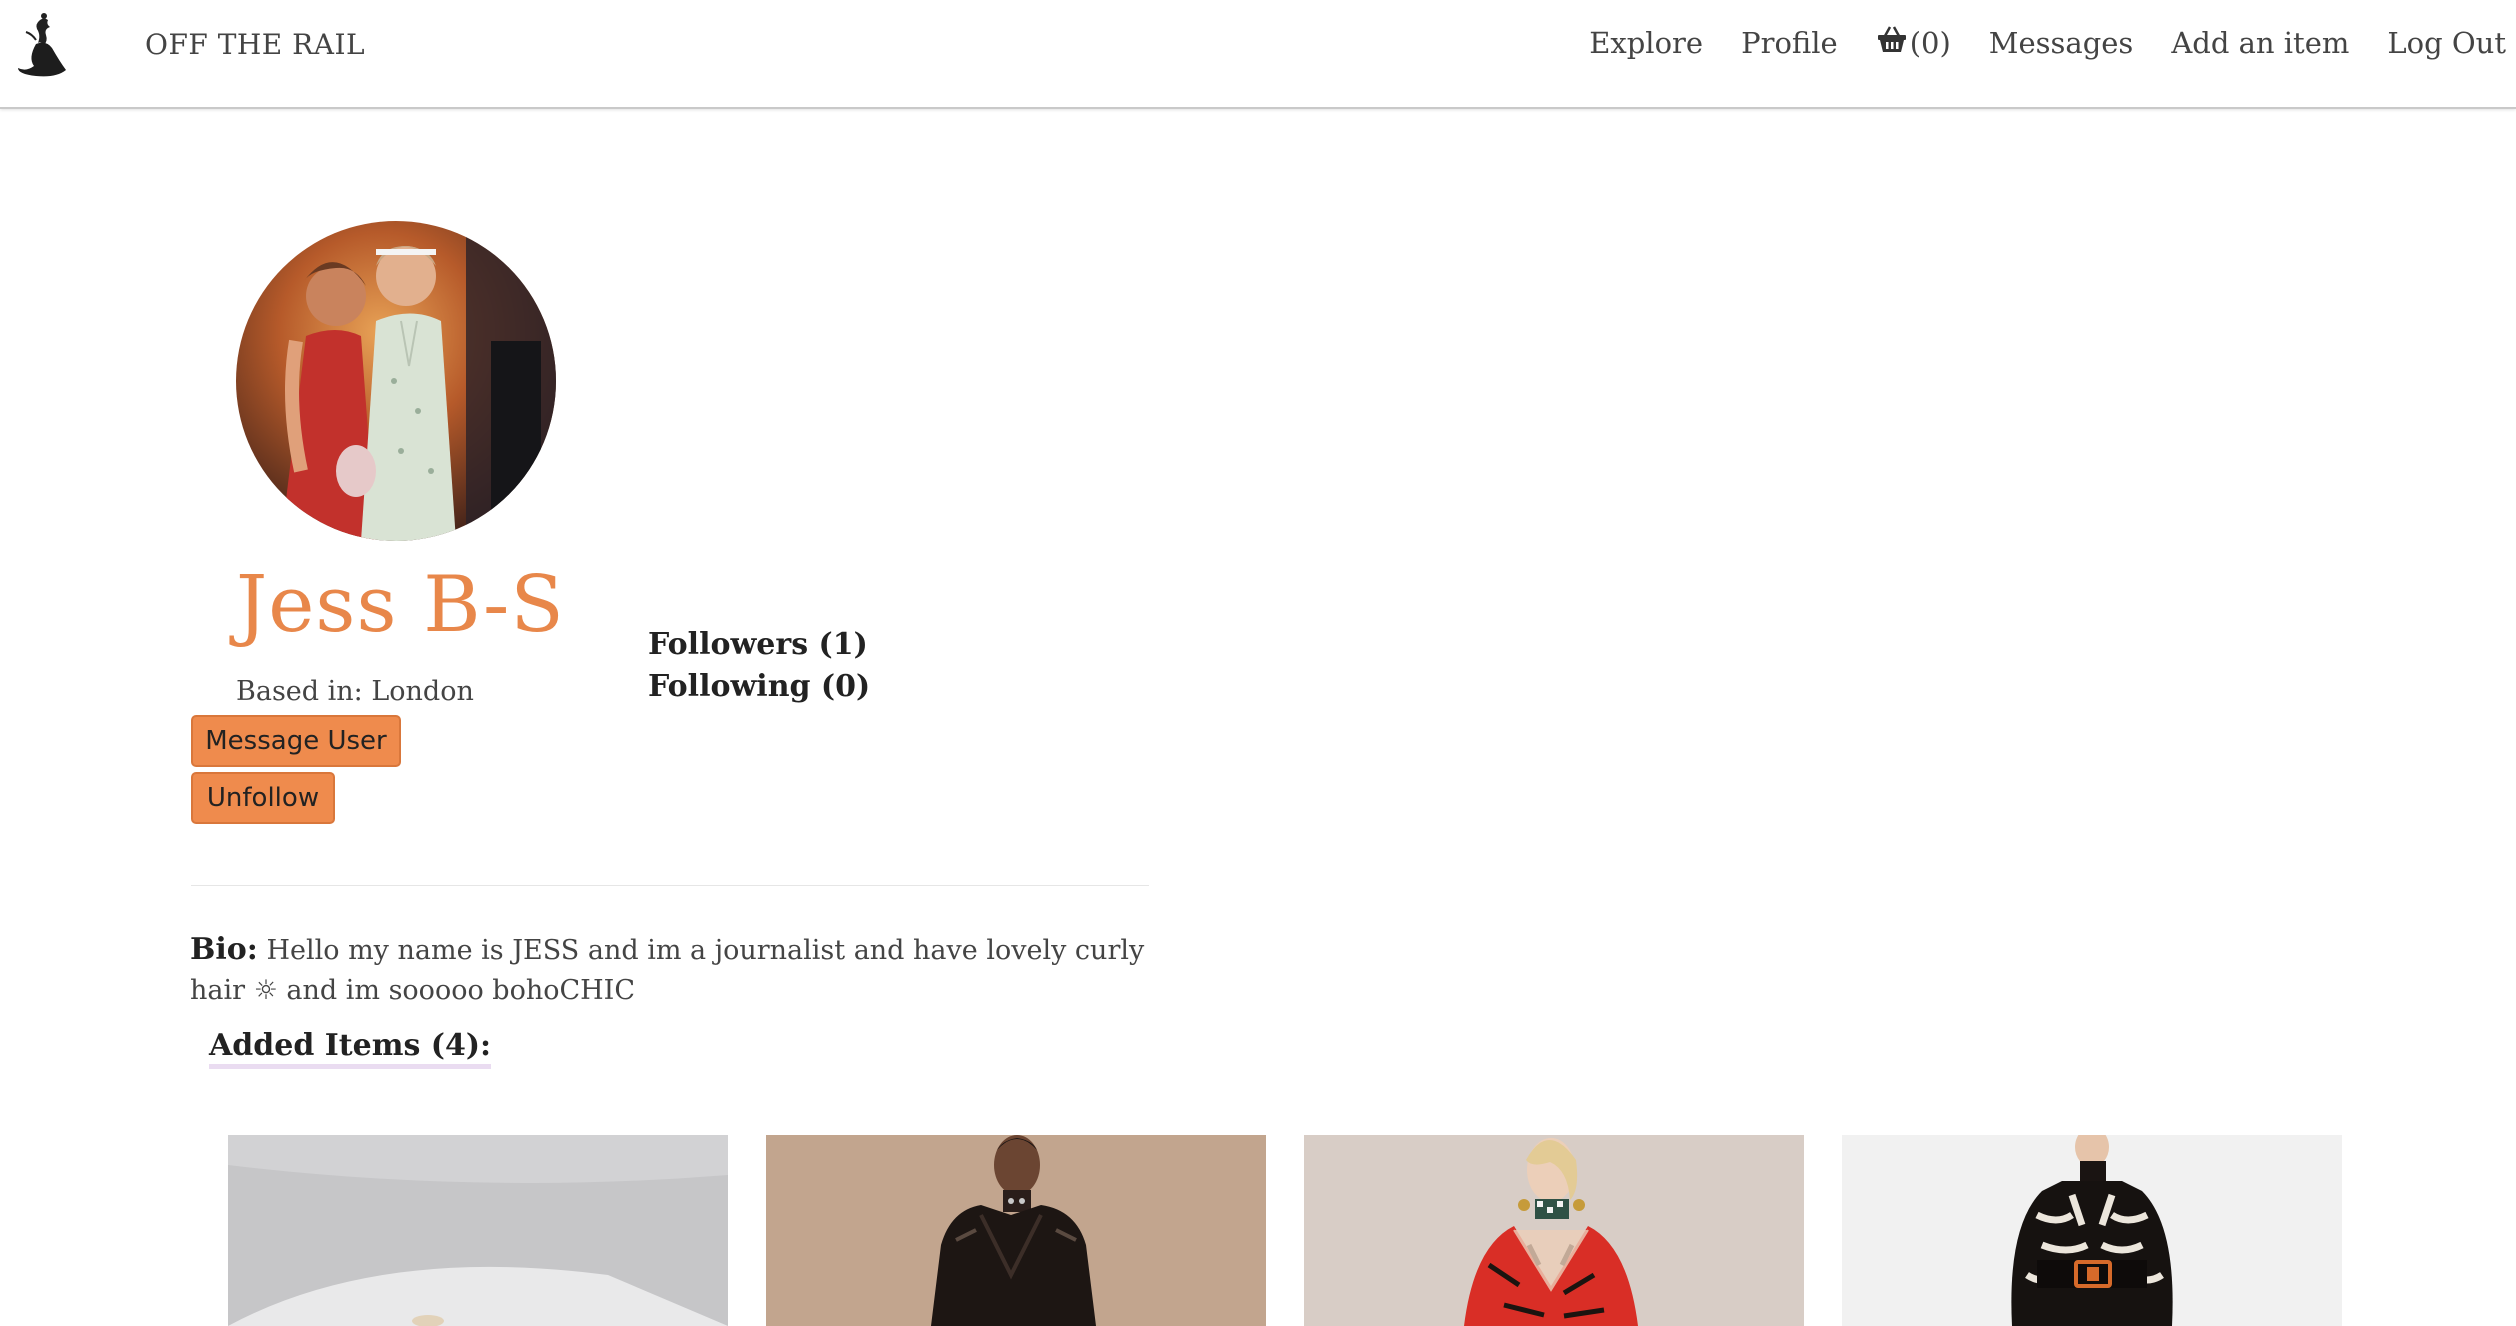 This screenshot has height=1326, width=2516. Describe the element at coordinates (759, 645) in the screenshot. I see `followers-count: Followers (1)` at that location.